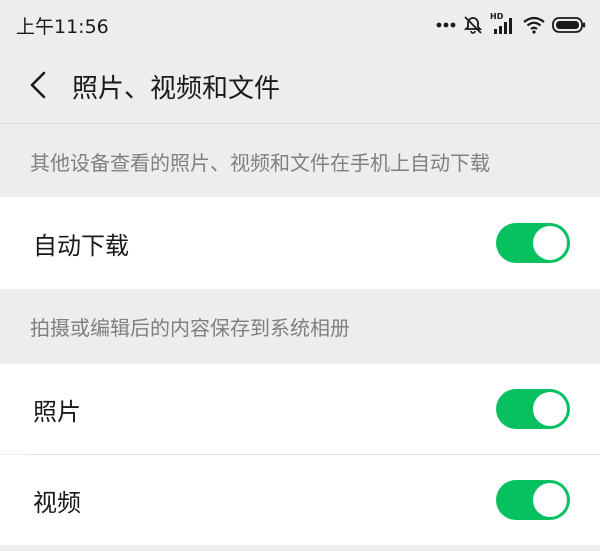 Image resolution: width=600 pixels, height=551 pixels. I want to click on video-toggle, so click(533, 500).